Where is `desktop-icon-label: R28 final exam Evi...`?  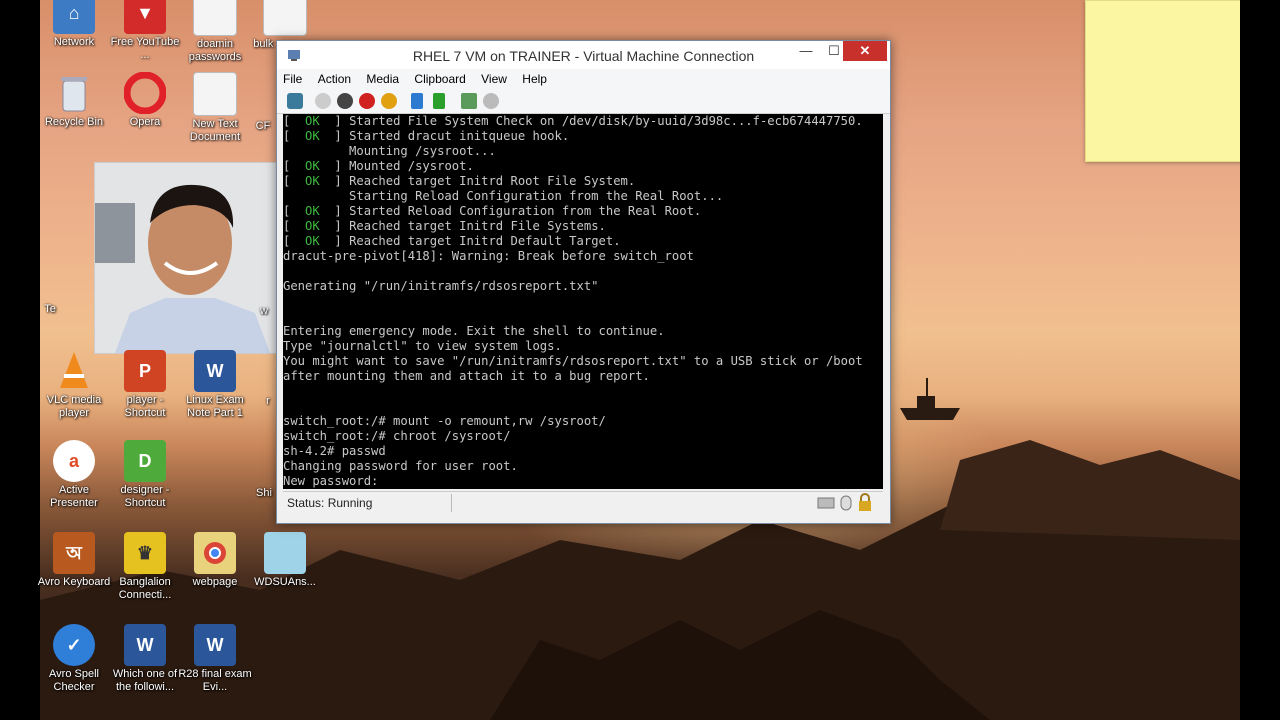
desktop-icon-label: R28 final exam Evi... is located at coordinates (215, 680).